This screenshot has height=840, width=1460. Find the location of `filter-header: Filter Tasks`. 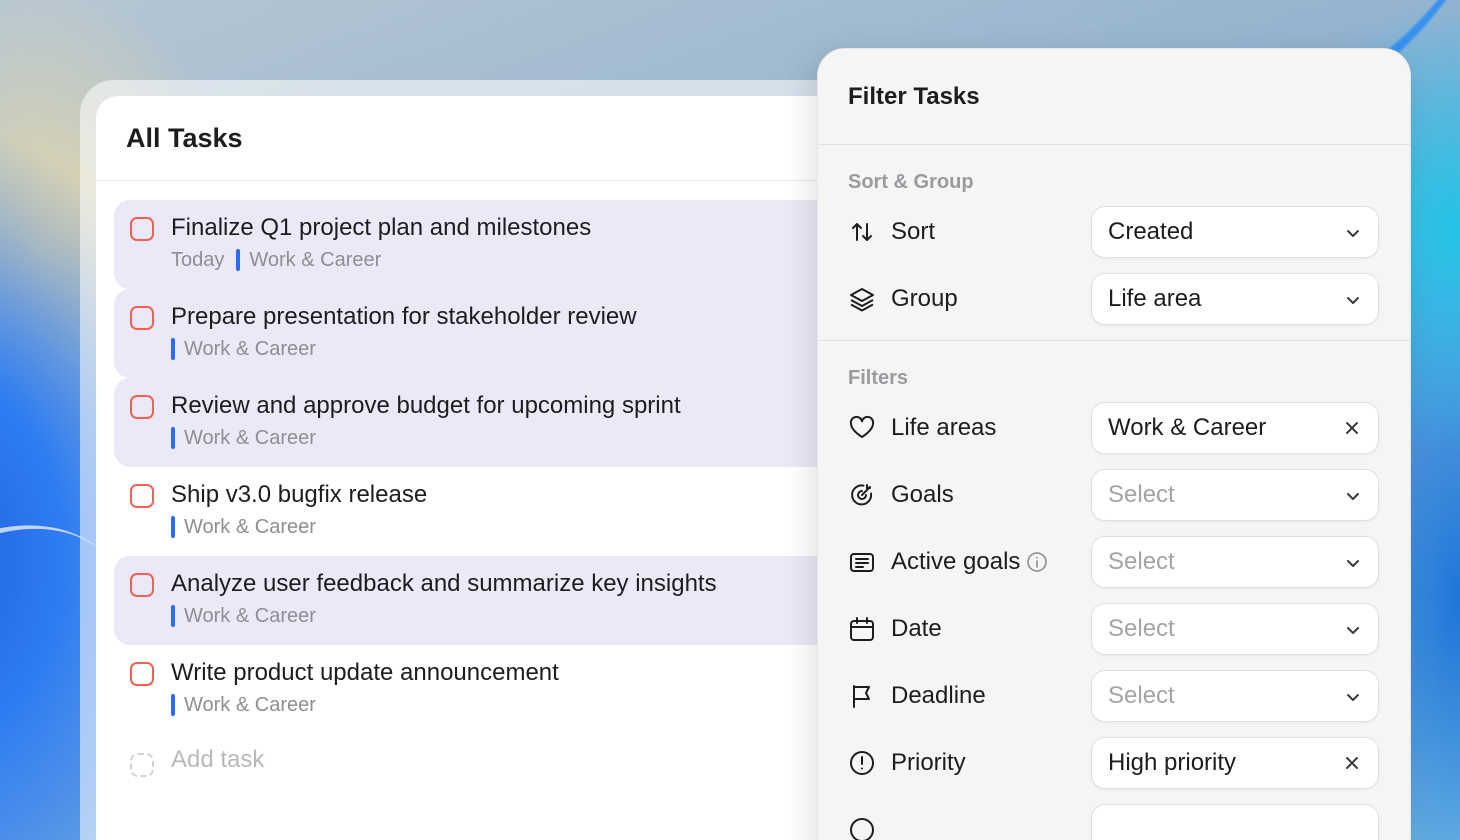

filter-header: Filter Tasks is located at coordinates (1114, 97).